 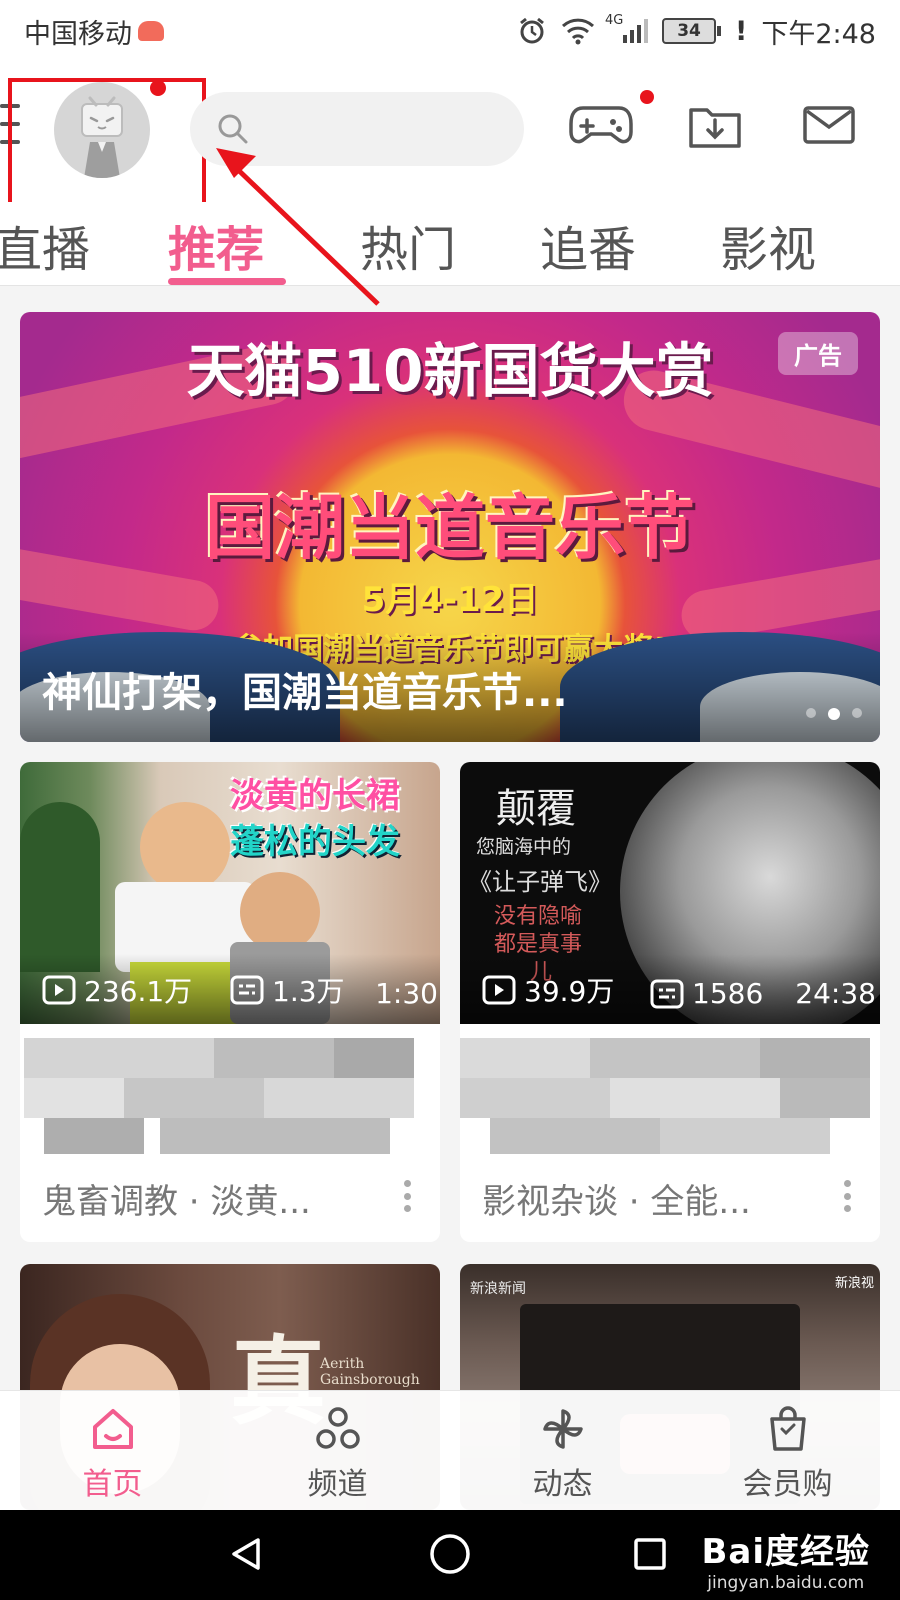 I want to click on nav-dynamic: 动态, so click(x=562, y=1451).